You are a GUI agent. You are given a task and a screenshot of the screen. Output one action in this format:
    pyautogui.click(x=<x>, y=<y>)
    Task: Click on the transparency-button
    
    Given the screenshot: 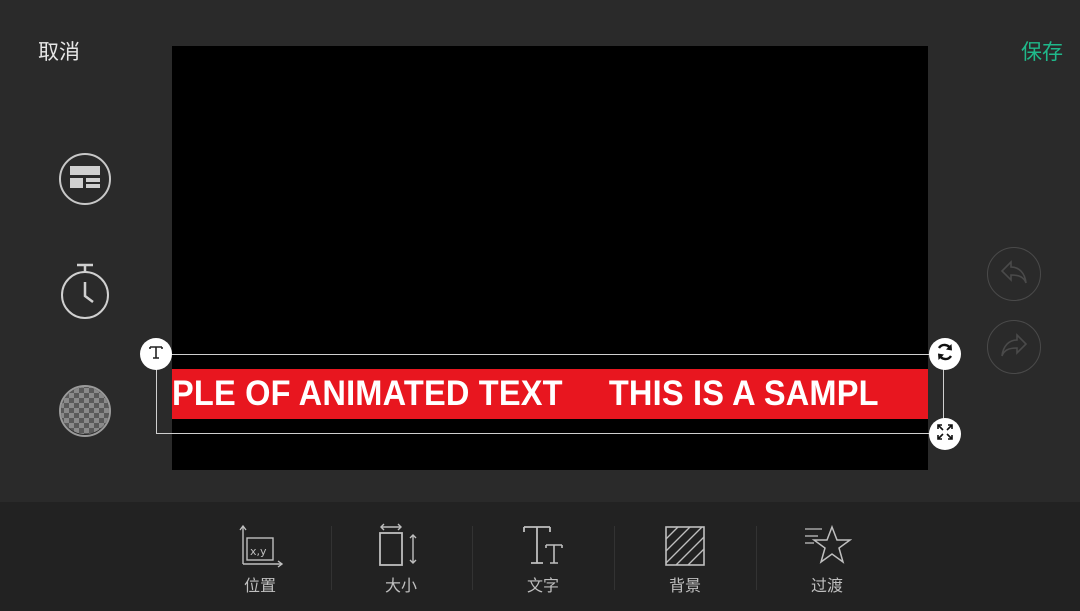 What is the action you would take?
    pyautogui.click(x=85, y=411)
    